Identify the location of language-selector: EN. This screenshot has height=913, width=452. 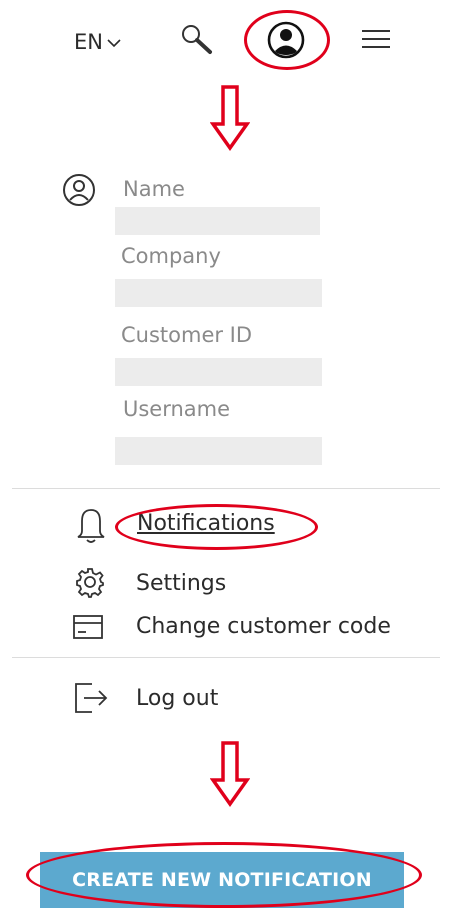
(97, 42).